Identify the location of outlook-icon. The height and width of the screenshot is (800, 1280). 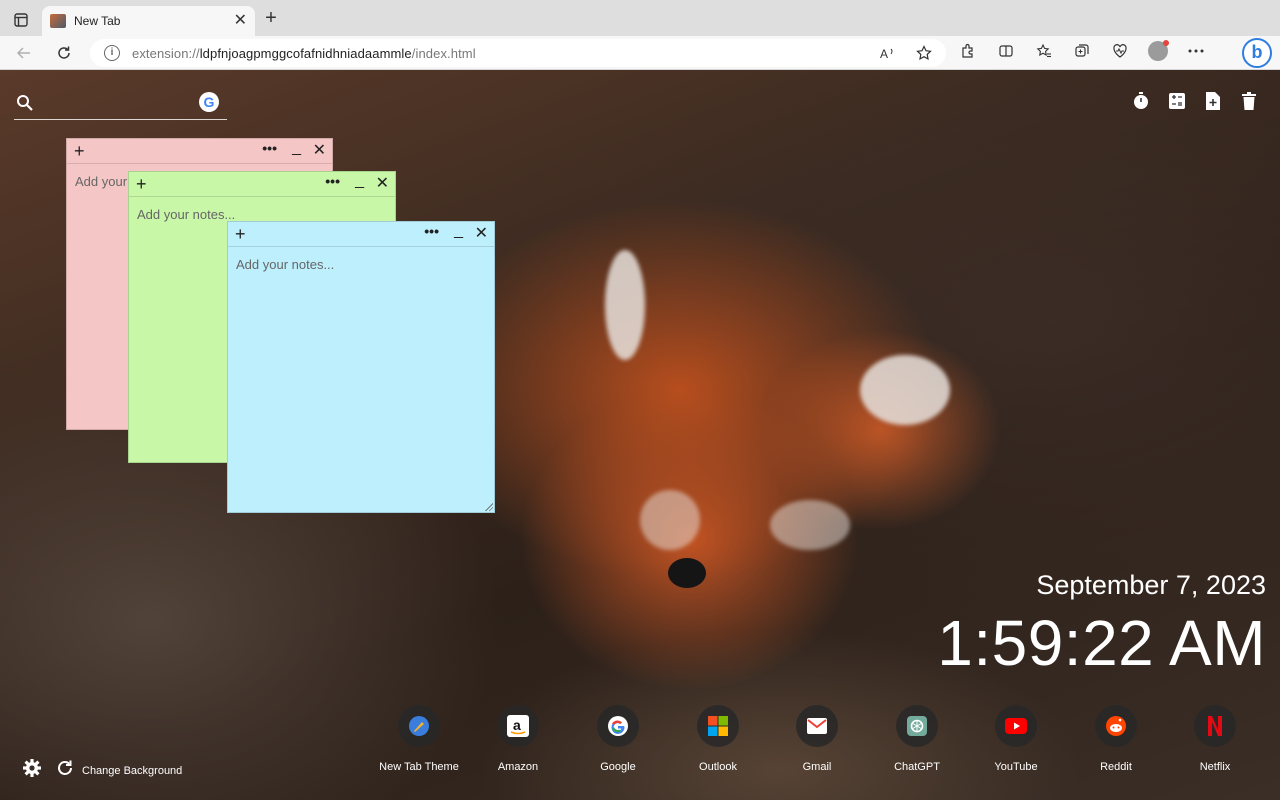
(718, 726).